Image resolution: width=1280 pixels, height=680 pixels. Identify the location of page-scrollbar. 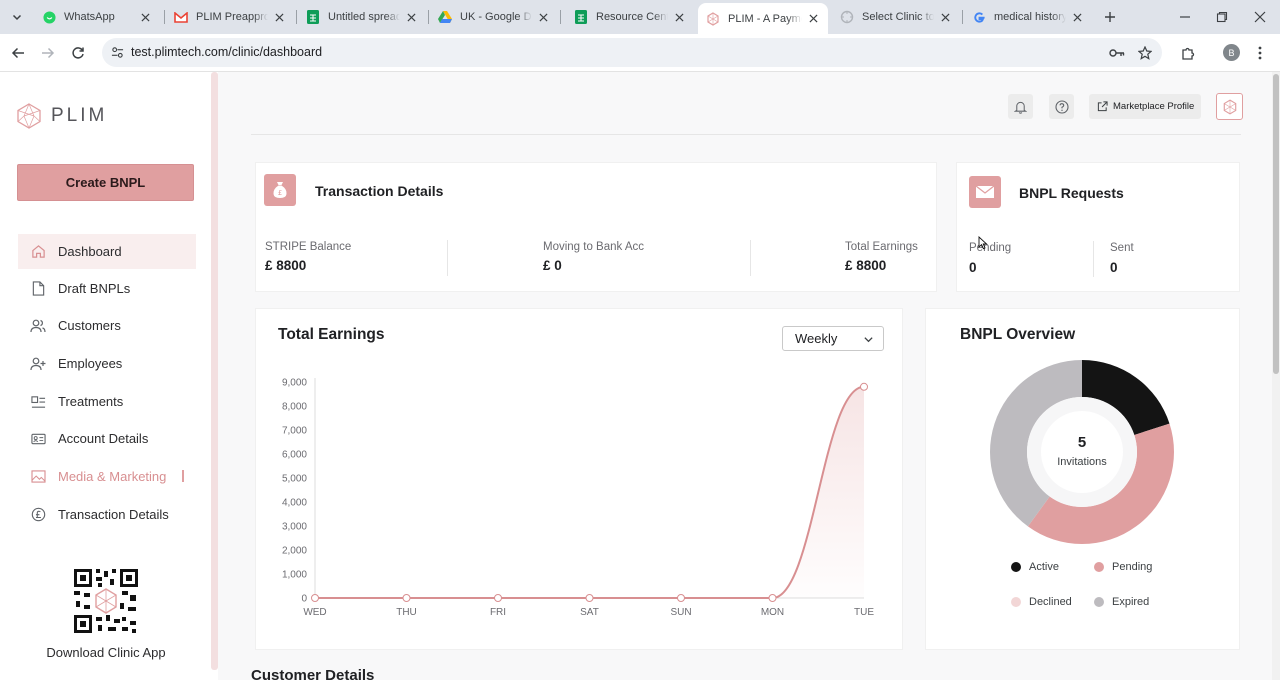
(1276, 376).